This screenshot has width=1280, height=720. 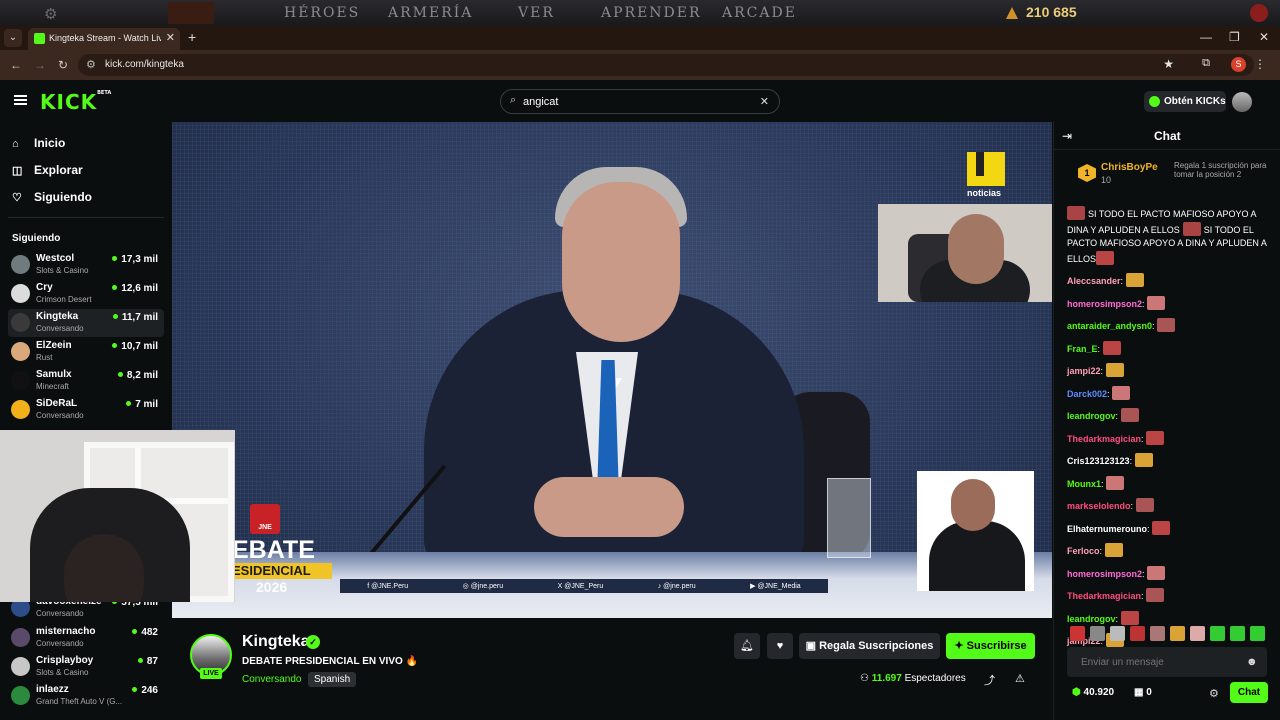 What do you see at coordinates (1020, 678) in the screenshot?
I see `report-icon: ⚠` at bounding box center [1020, 678].